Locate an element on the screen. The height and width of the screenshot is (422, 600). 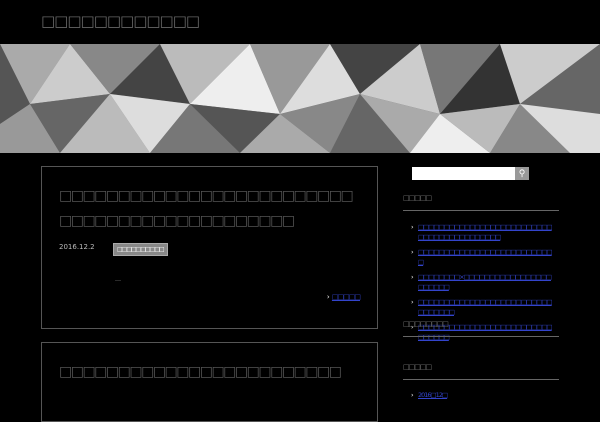
list-item: □□□□□□□□□□□□□□□□□□□□□□□□□□□ is located at coordinates (483, 257).